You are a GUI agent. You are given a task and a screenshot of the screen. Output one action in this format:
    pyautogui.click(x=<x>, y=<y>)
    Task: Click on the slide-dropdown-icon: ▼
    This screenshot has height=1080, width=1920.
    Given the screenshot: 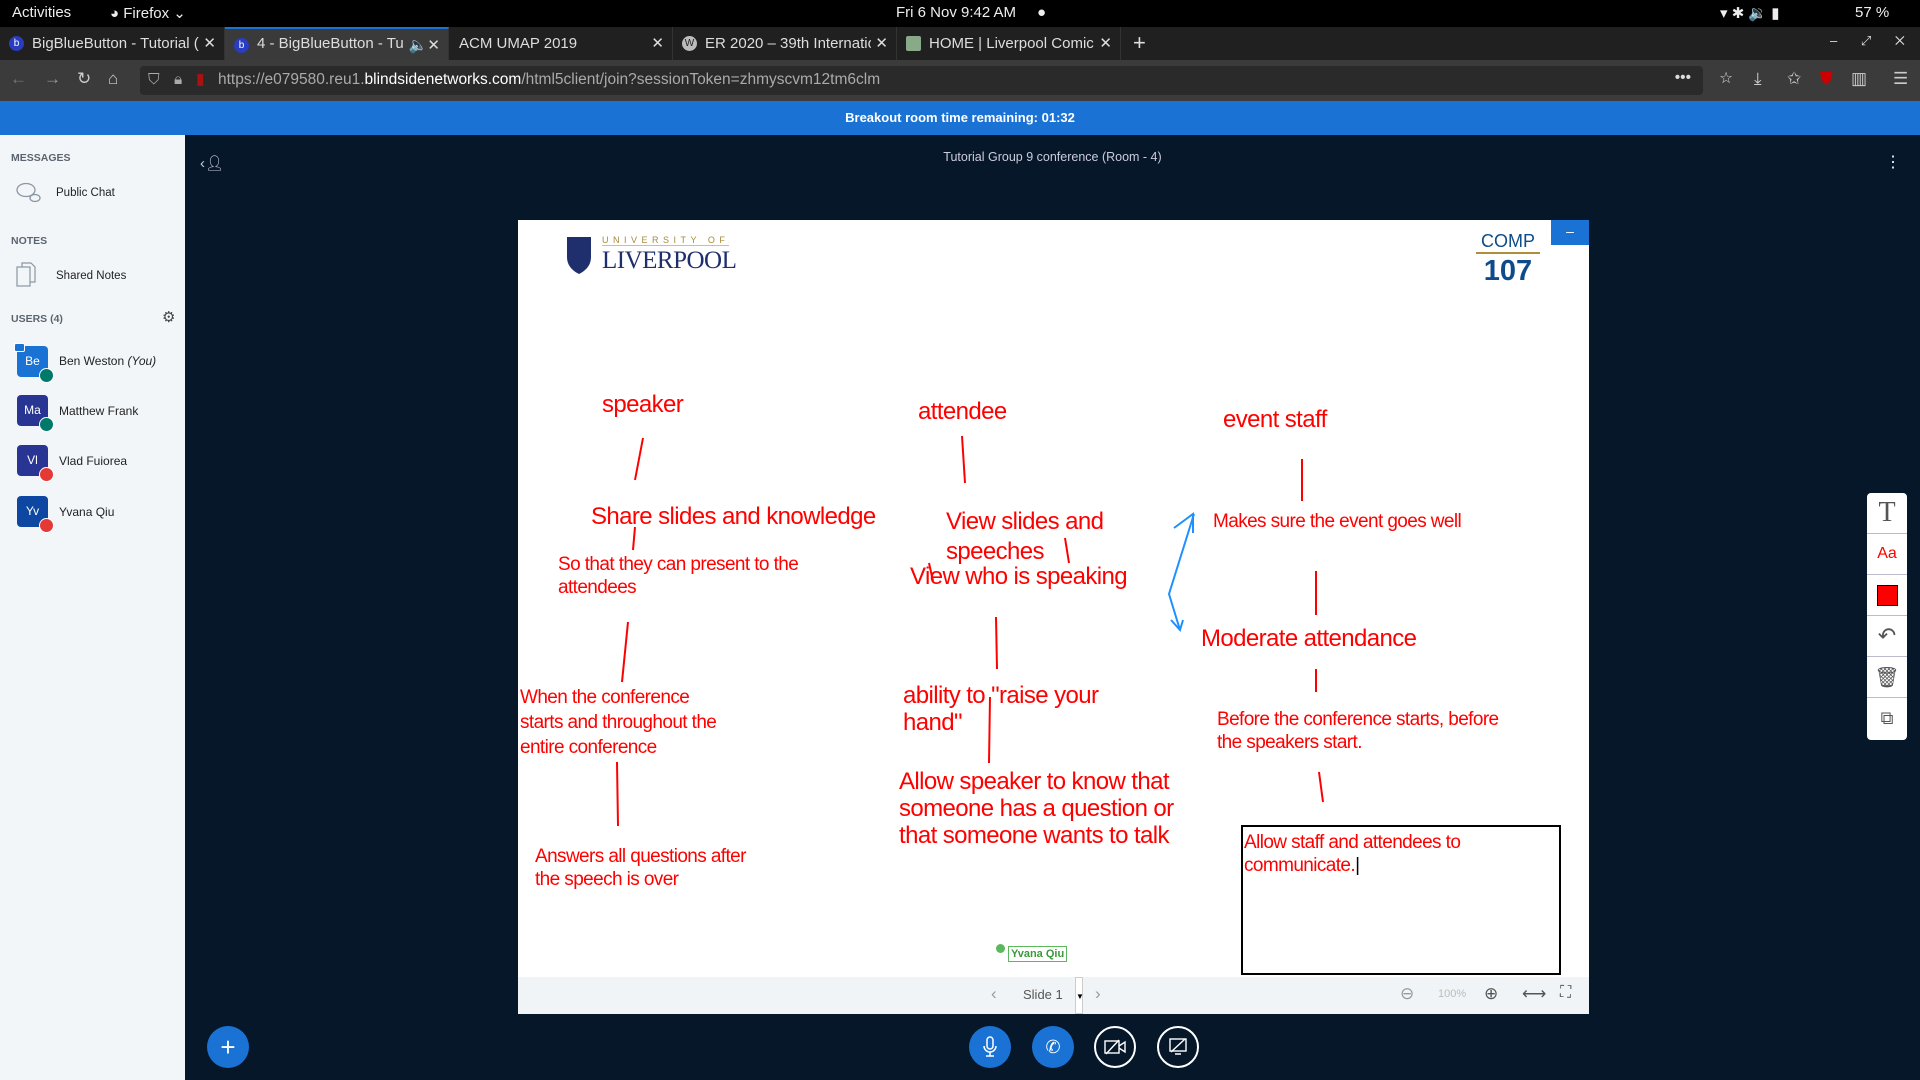 What is the action you would take?
    pyautogui.click(x=1079, y=995)
    